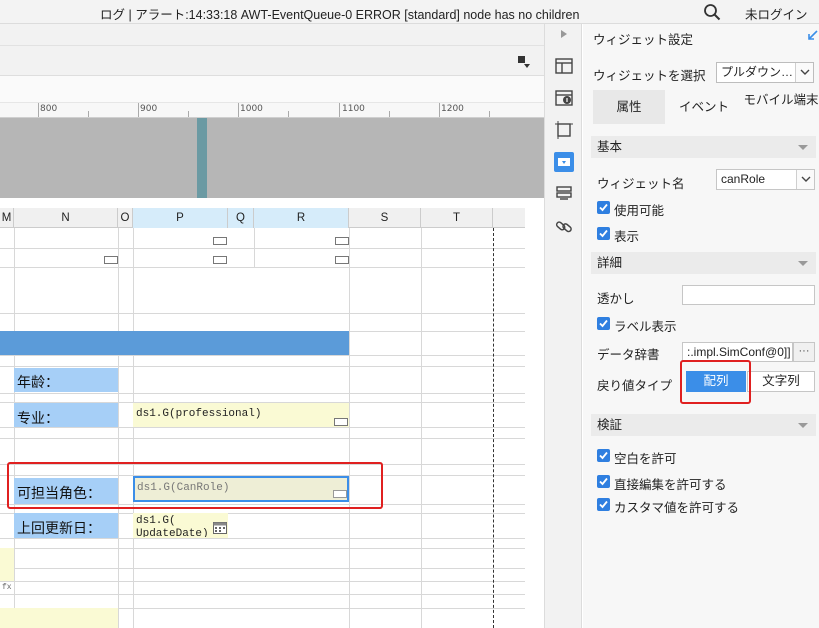 This screenshot has width=819, height=628. Describe the element at coordinates (564, 130) in the screenshot. I see `float-element-icon` at that location.